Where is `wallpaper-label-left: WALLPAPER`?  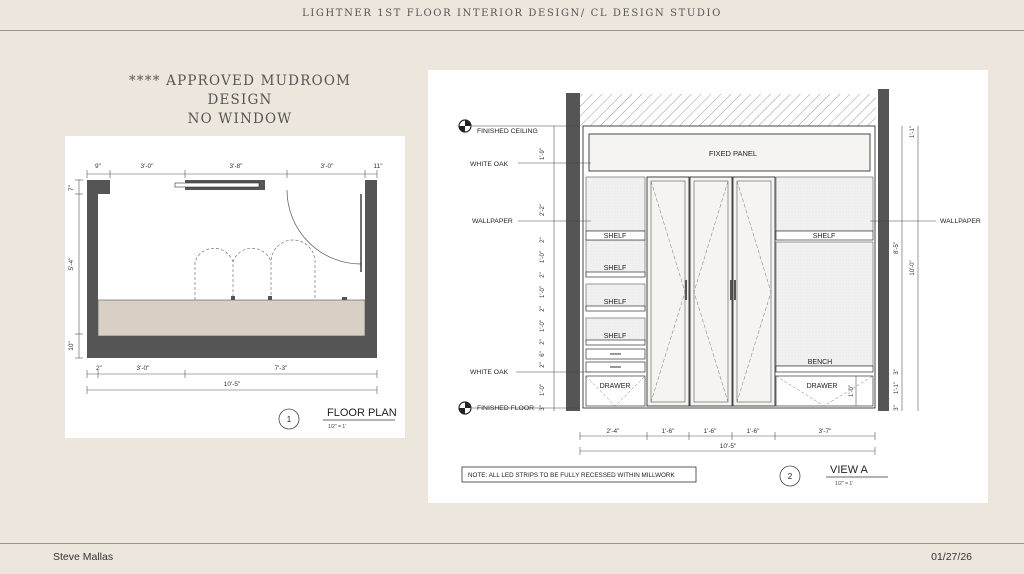
wallpaper-label-left: WALLPAPER is located at coordinates (492, 221).